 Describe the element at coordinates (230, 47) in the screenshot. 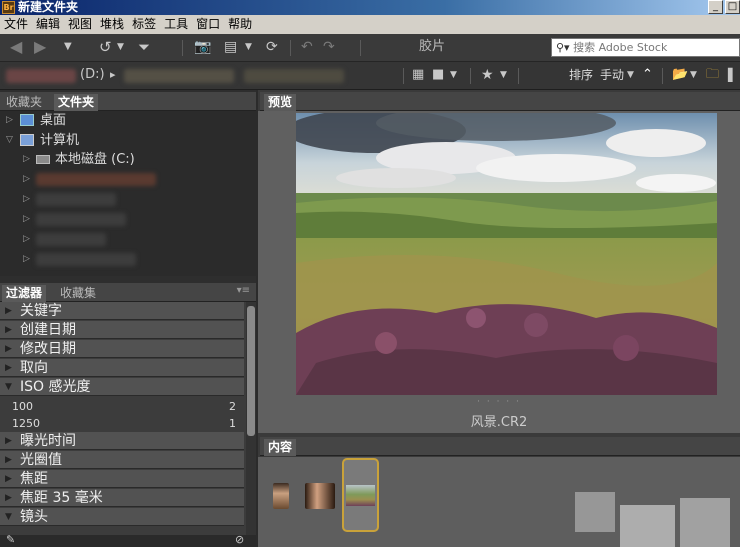

I see `refine-icon: ▤` at that location.